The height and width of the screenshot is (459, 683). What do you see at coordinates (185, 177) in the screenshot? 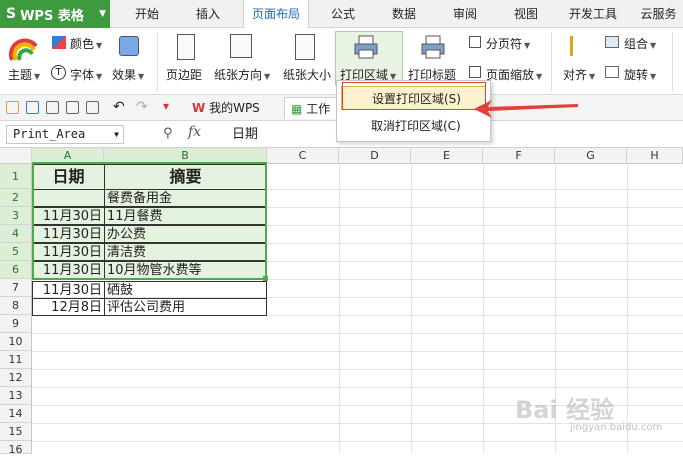
I see `table-header-summary: 摘要` at bounding box center [185, 177].